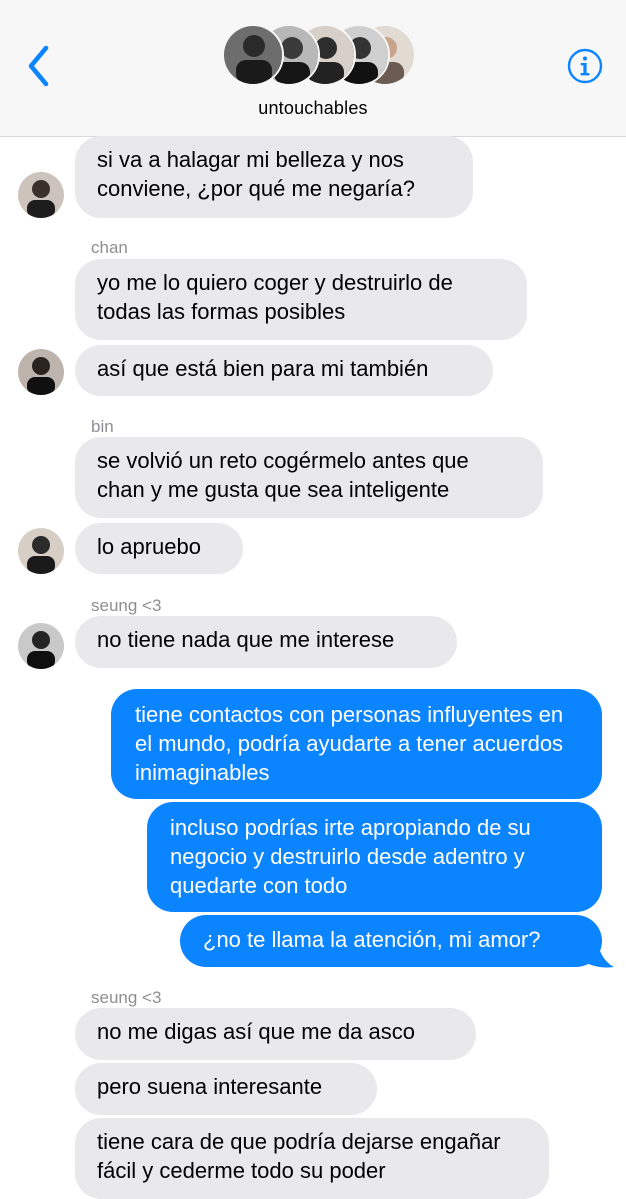 This screenshot has width=626, height=1199. Describe the element at coordinates (149, 546) in the screenshot. I see `message-text: lo apruebo` at that location.